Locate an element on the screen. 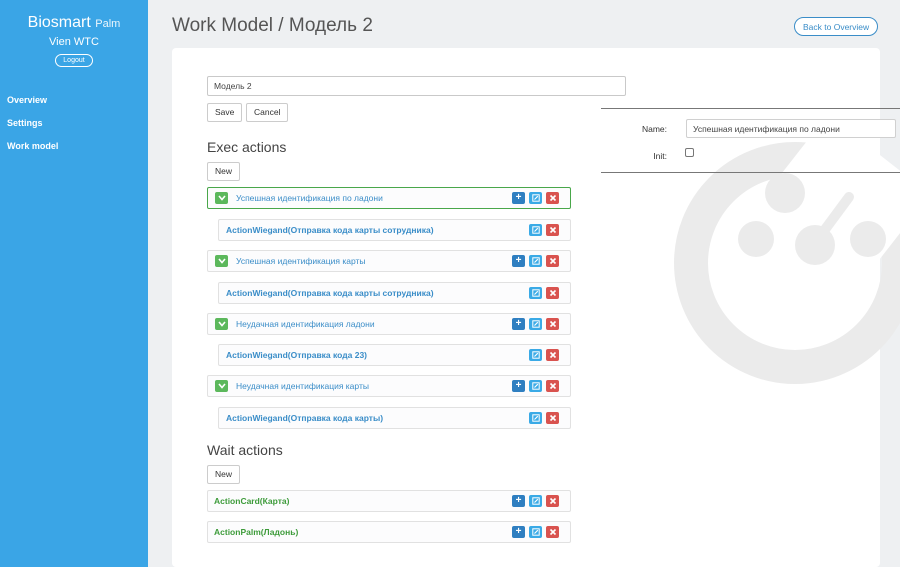  site-name: Vien WTC is located at coordinates (74, 42).